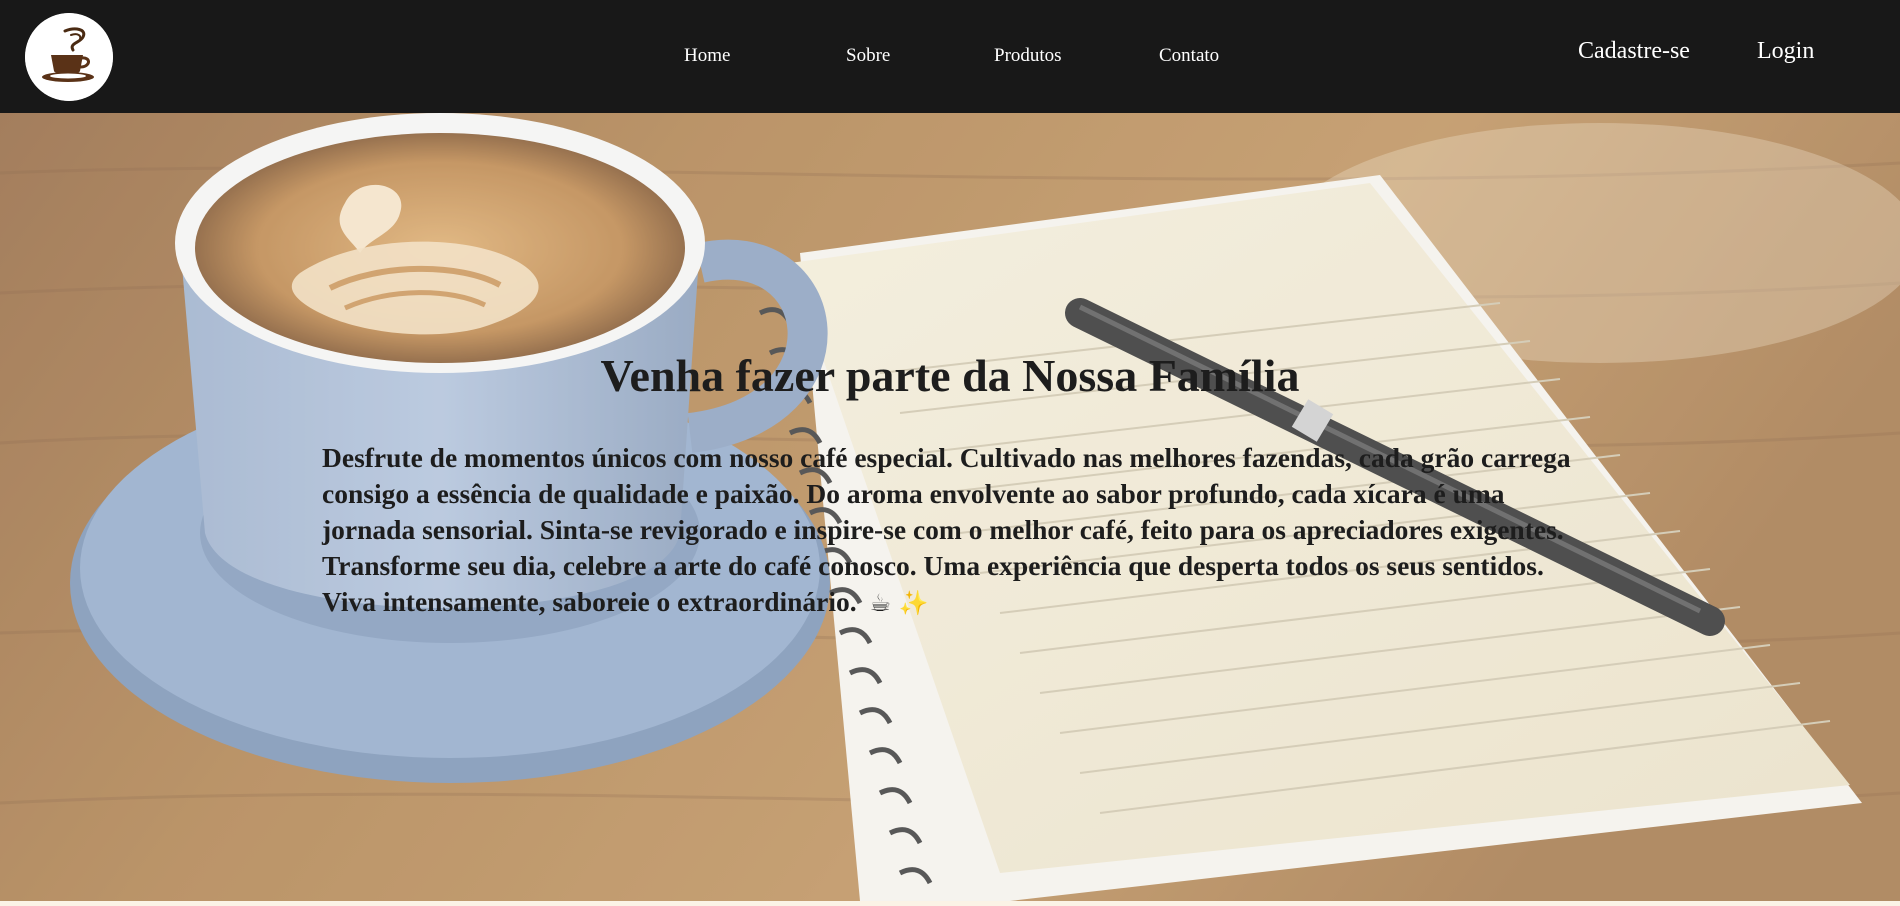  I want to click on nav-contato-link: Contato, so click(1189, 56).